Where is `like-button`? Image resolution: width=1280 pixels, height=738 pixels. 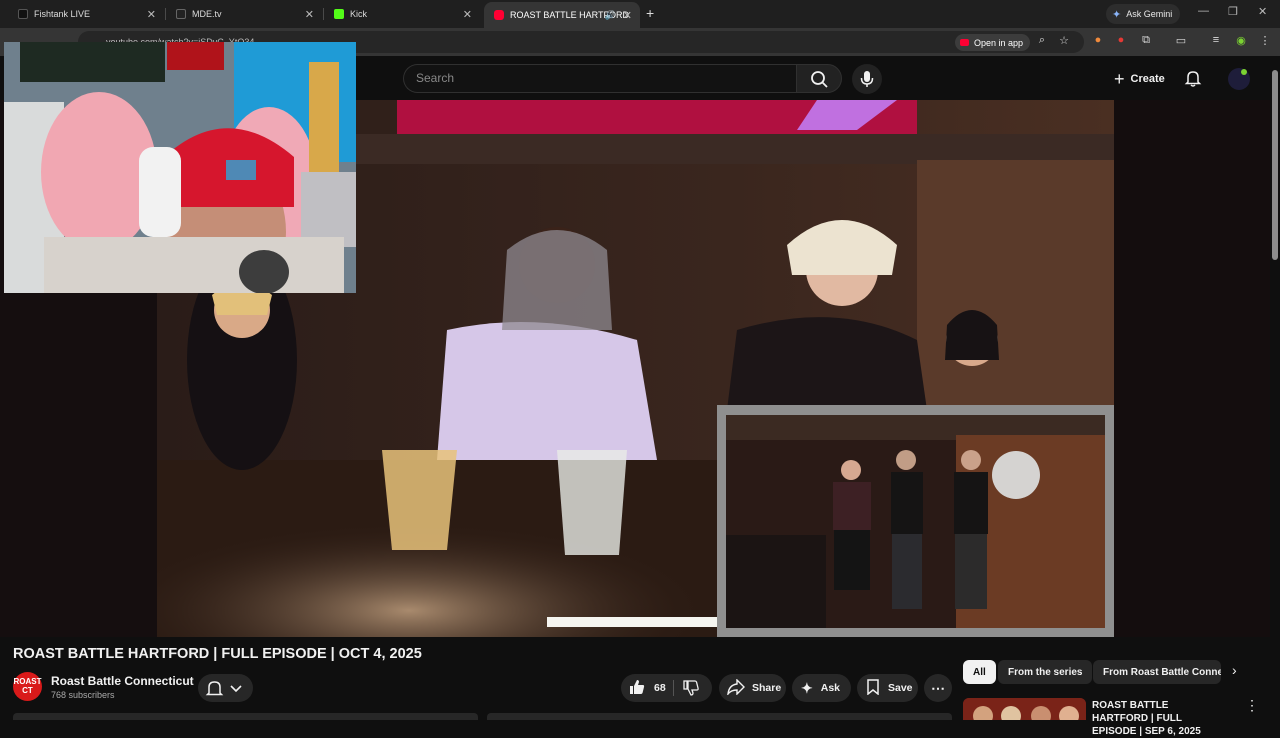 like-button is located at coordinates (637, 688).